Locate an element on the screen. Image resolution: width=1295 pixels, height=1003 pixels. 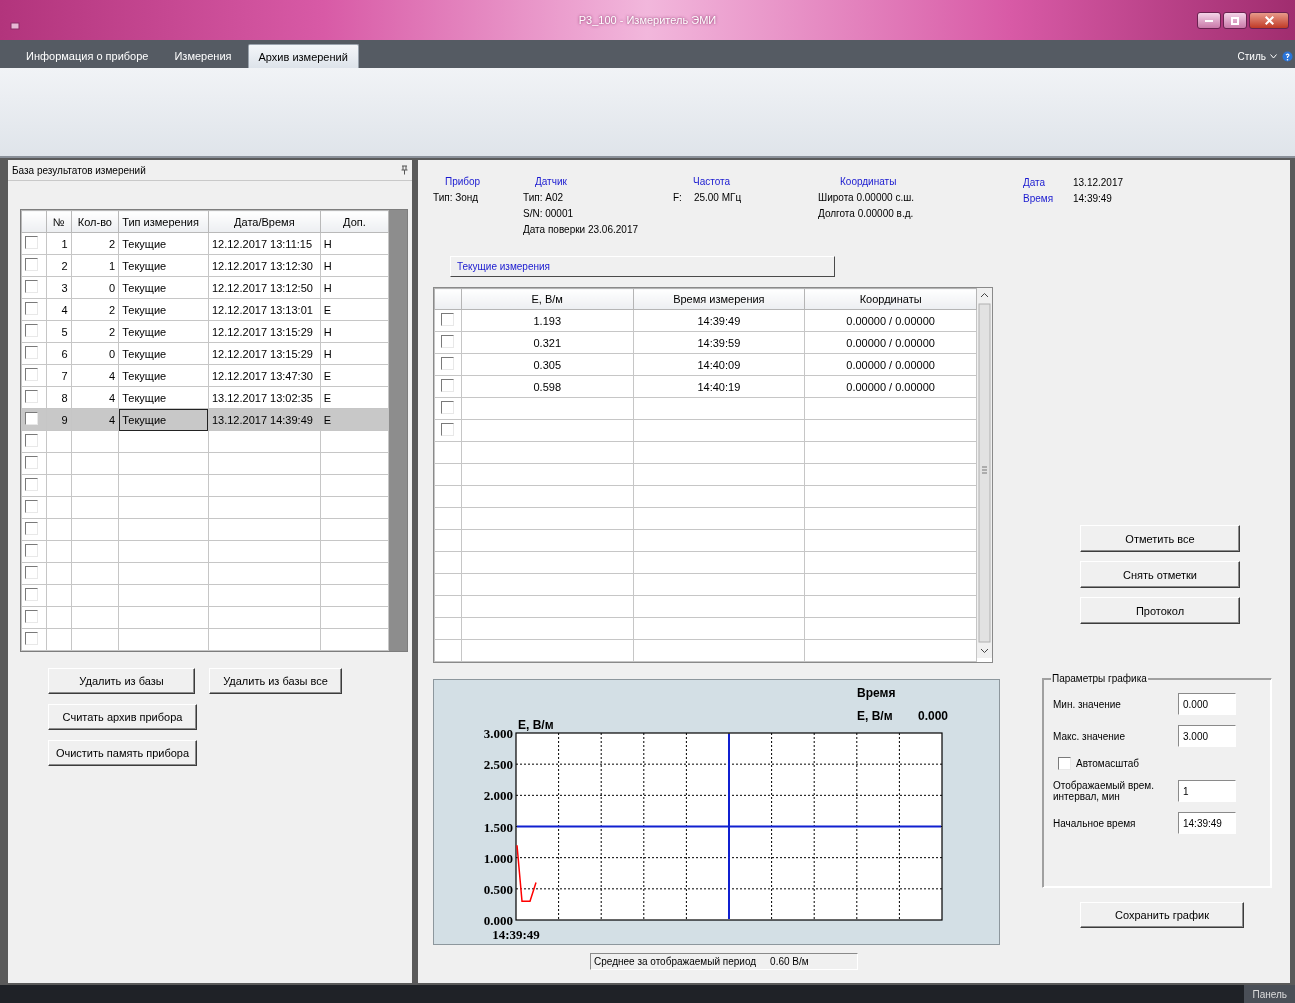
tab: Архив измерений is located at coordinates (303, 56).